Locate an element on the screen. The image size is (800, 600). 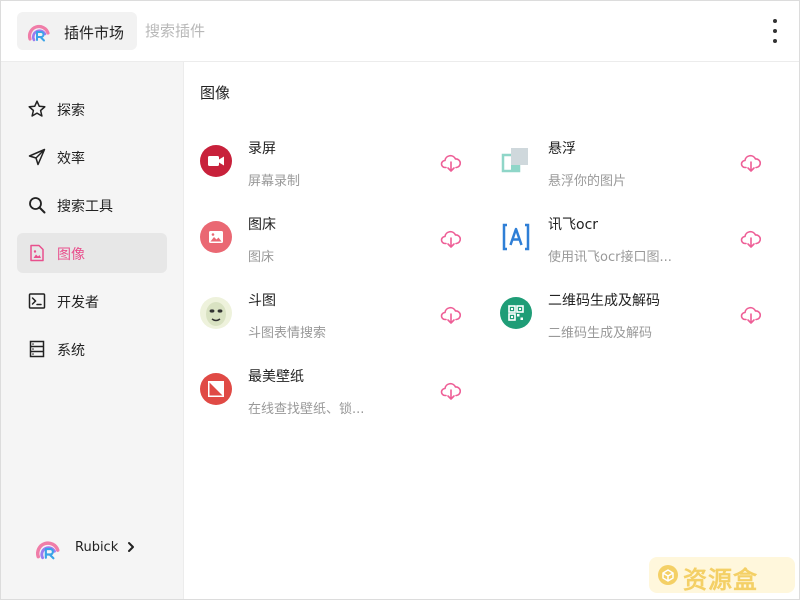
sidebar-item-label: 搜索工具 is located at coordinates (85, 207).